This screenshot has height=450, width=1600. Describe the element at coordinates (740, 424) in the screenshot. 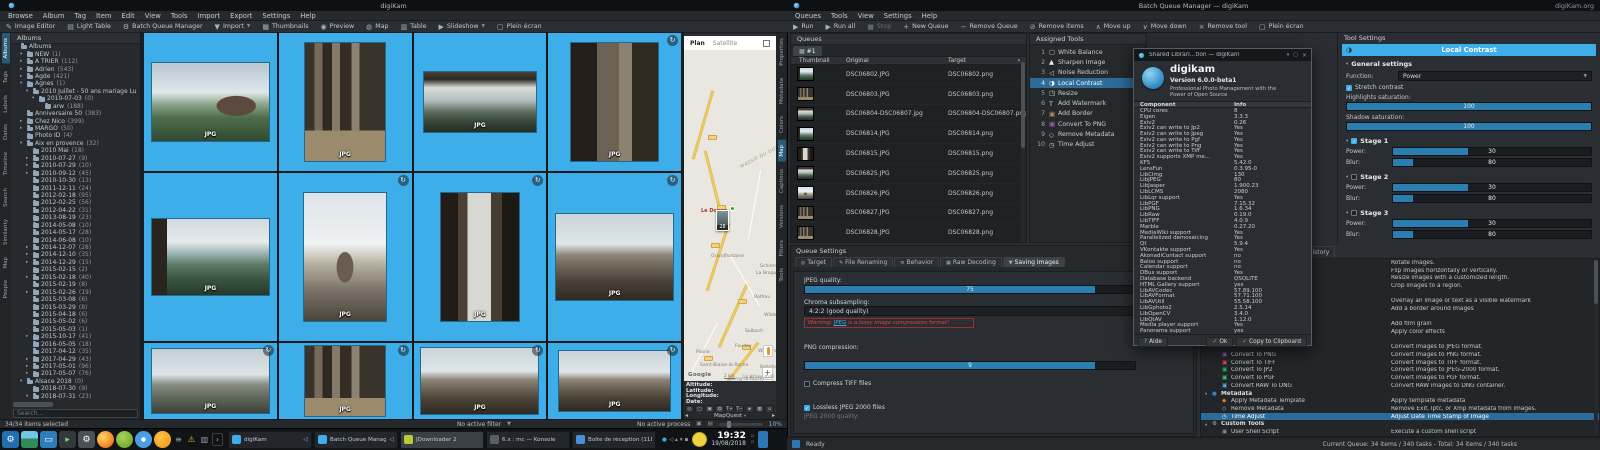

I see `zoom-slider` at that location.